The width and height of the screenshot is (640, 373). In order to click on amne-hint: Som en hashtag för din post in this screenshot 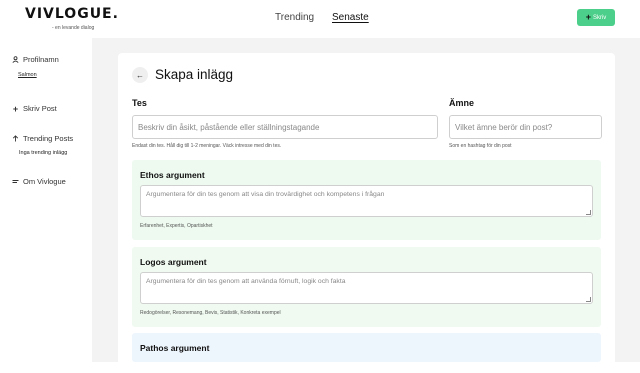, I will do `click(480, 146)`.